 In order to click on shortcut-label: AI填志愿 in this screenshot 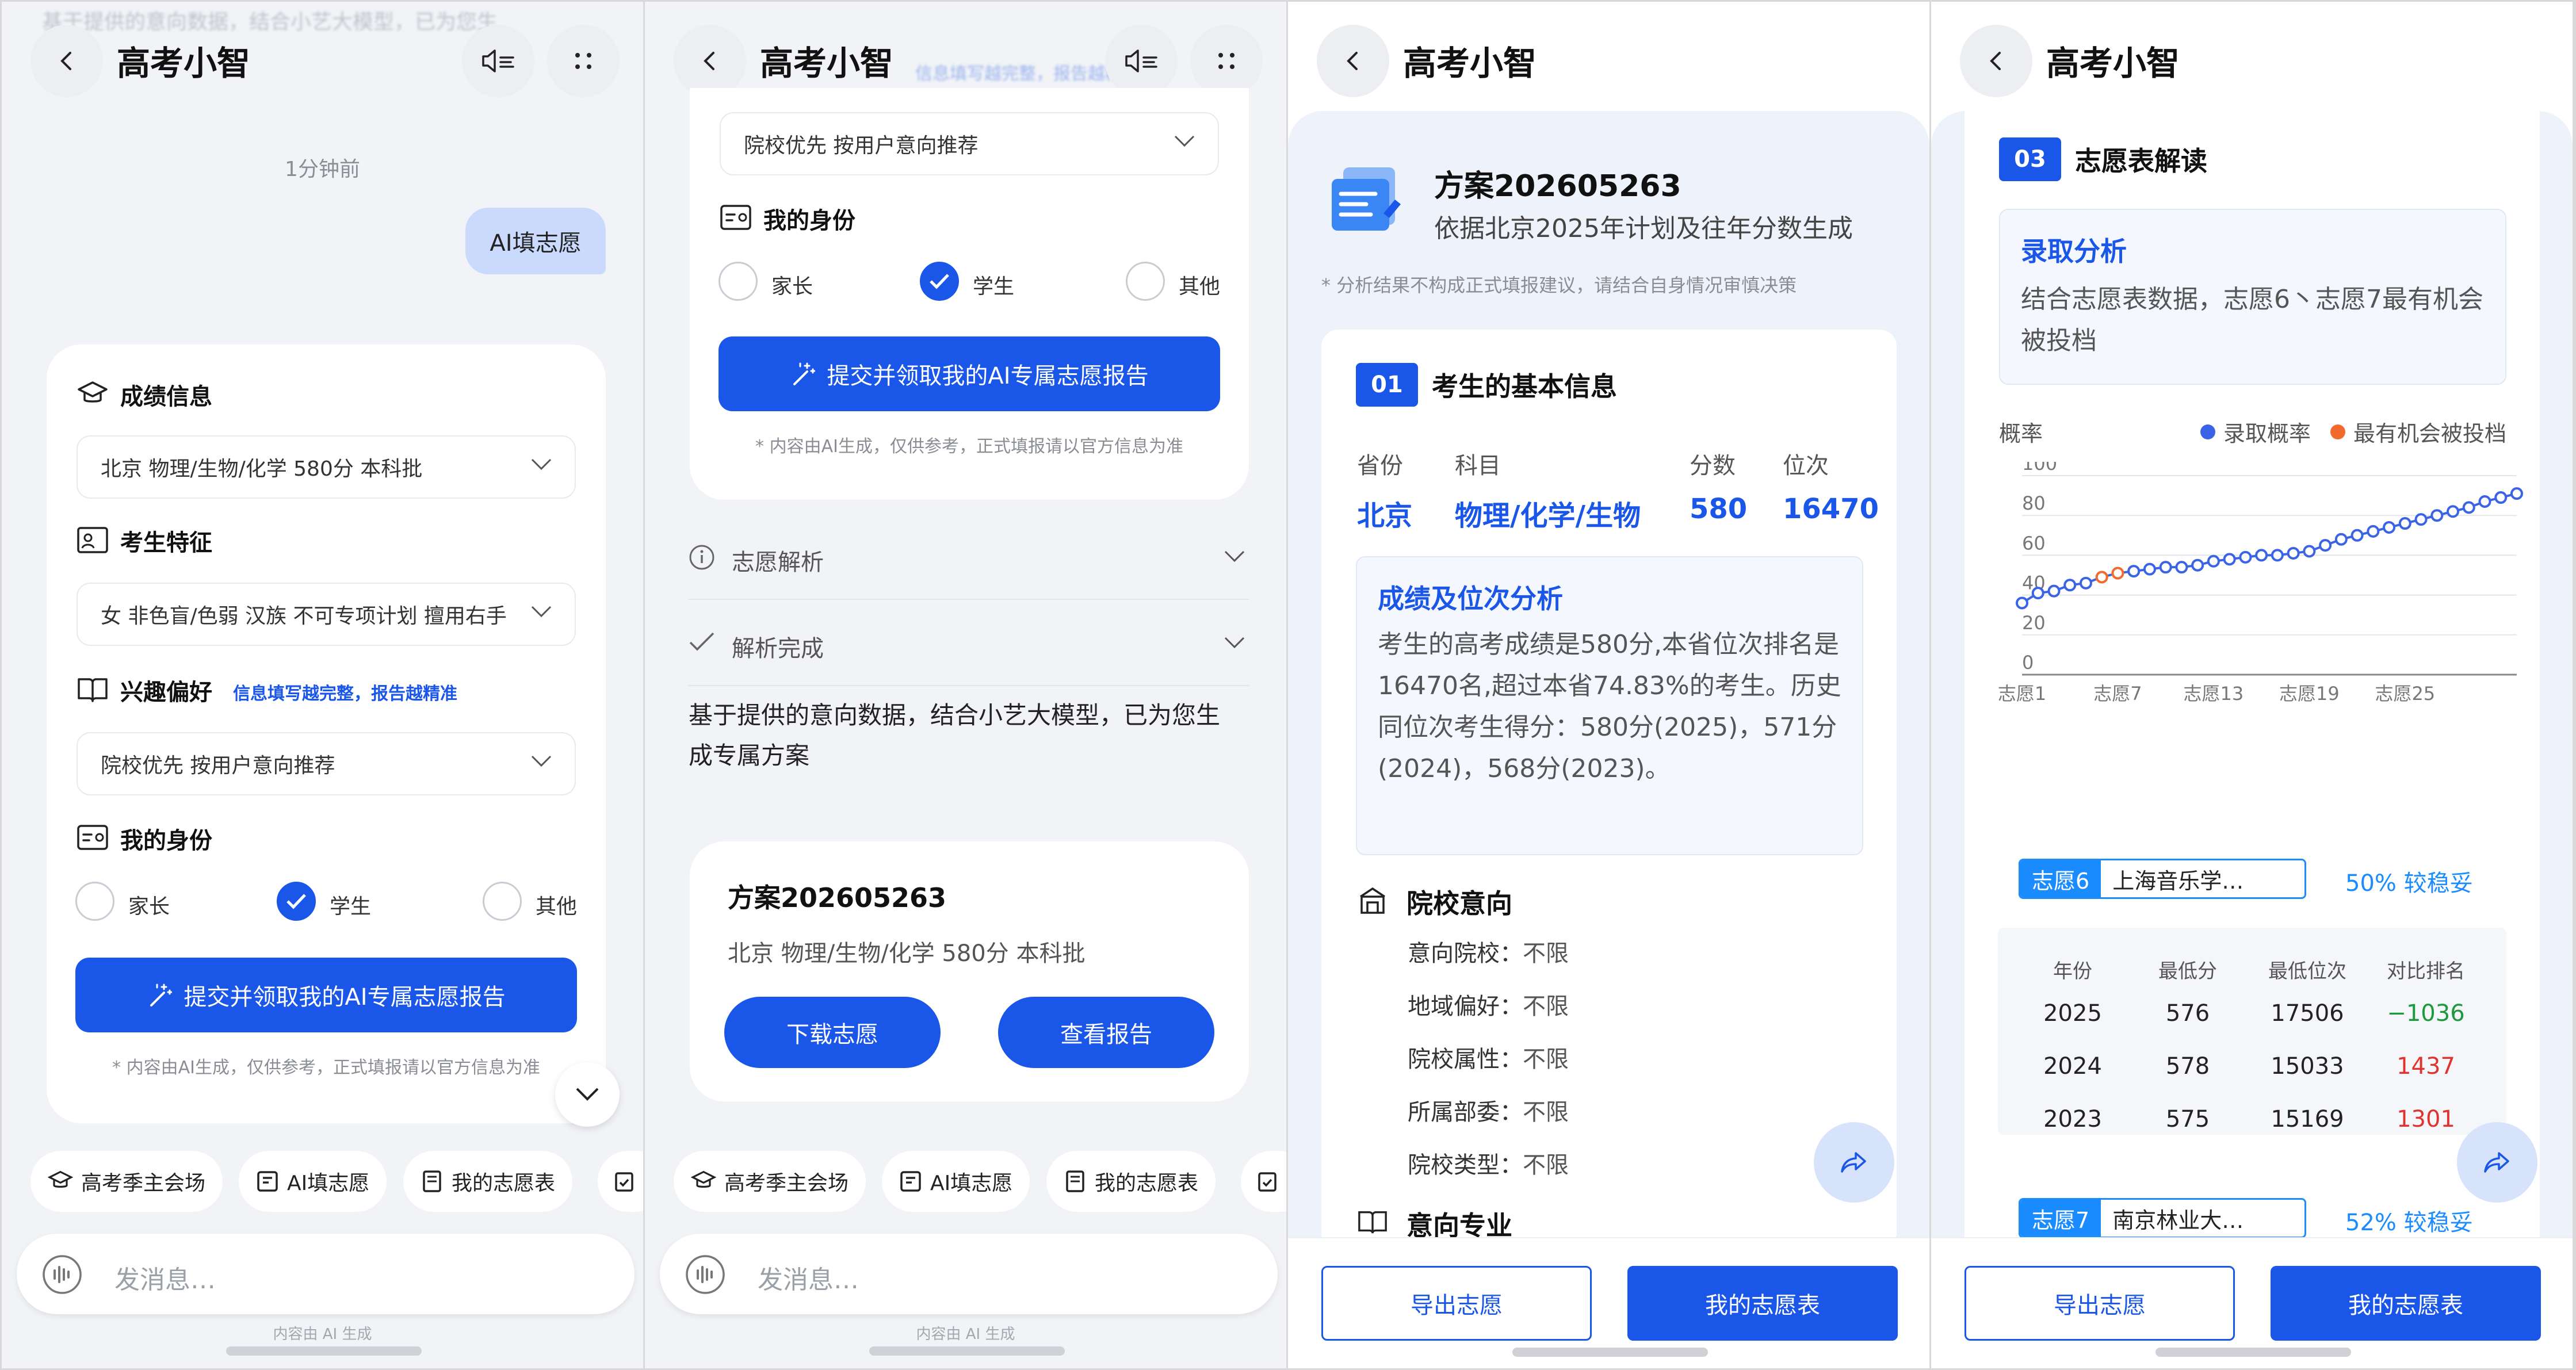, I will do `click(971, 1183)`.